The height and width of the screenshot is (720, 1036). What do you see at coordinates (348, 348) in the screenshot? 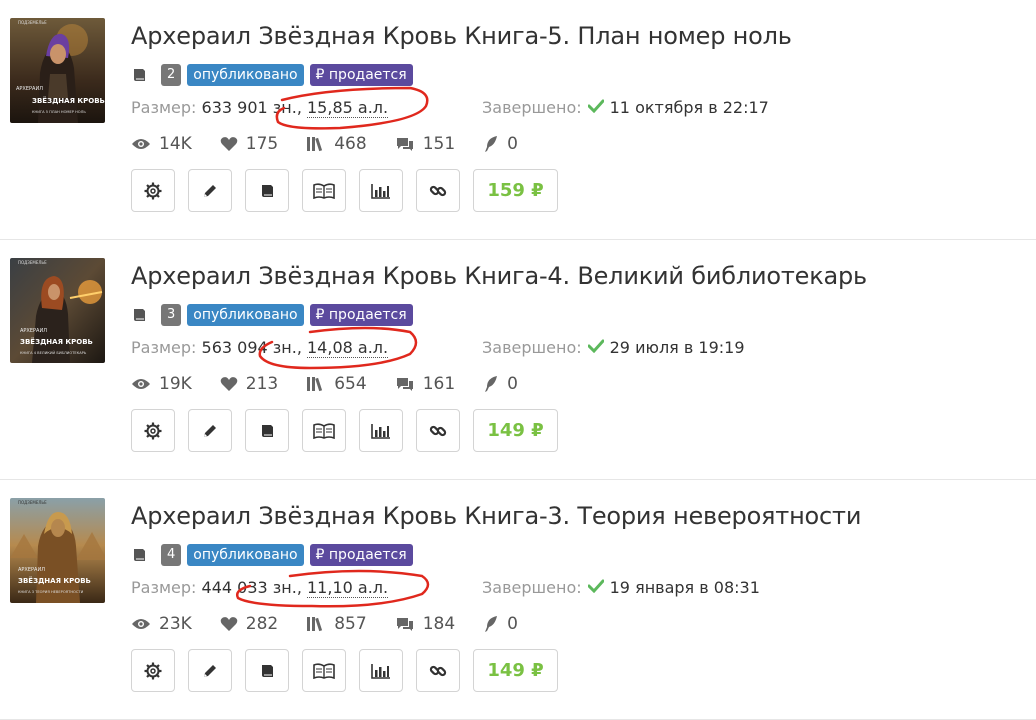
I see `size-sheets: 14,08 а.л.` at bounding box center [348, 348].